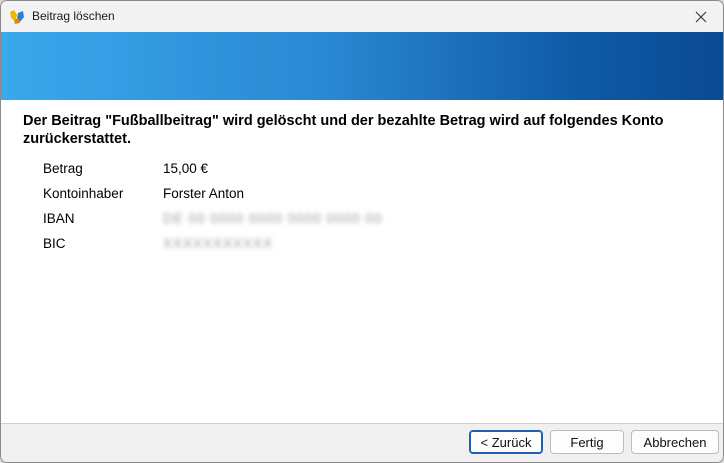  I want to click on back-button: < Zurück, so click(506, 442).